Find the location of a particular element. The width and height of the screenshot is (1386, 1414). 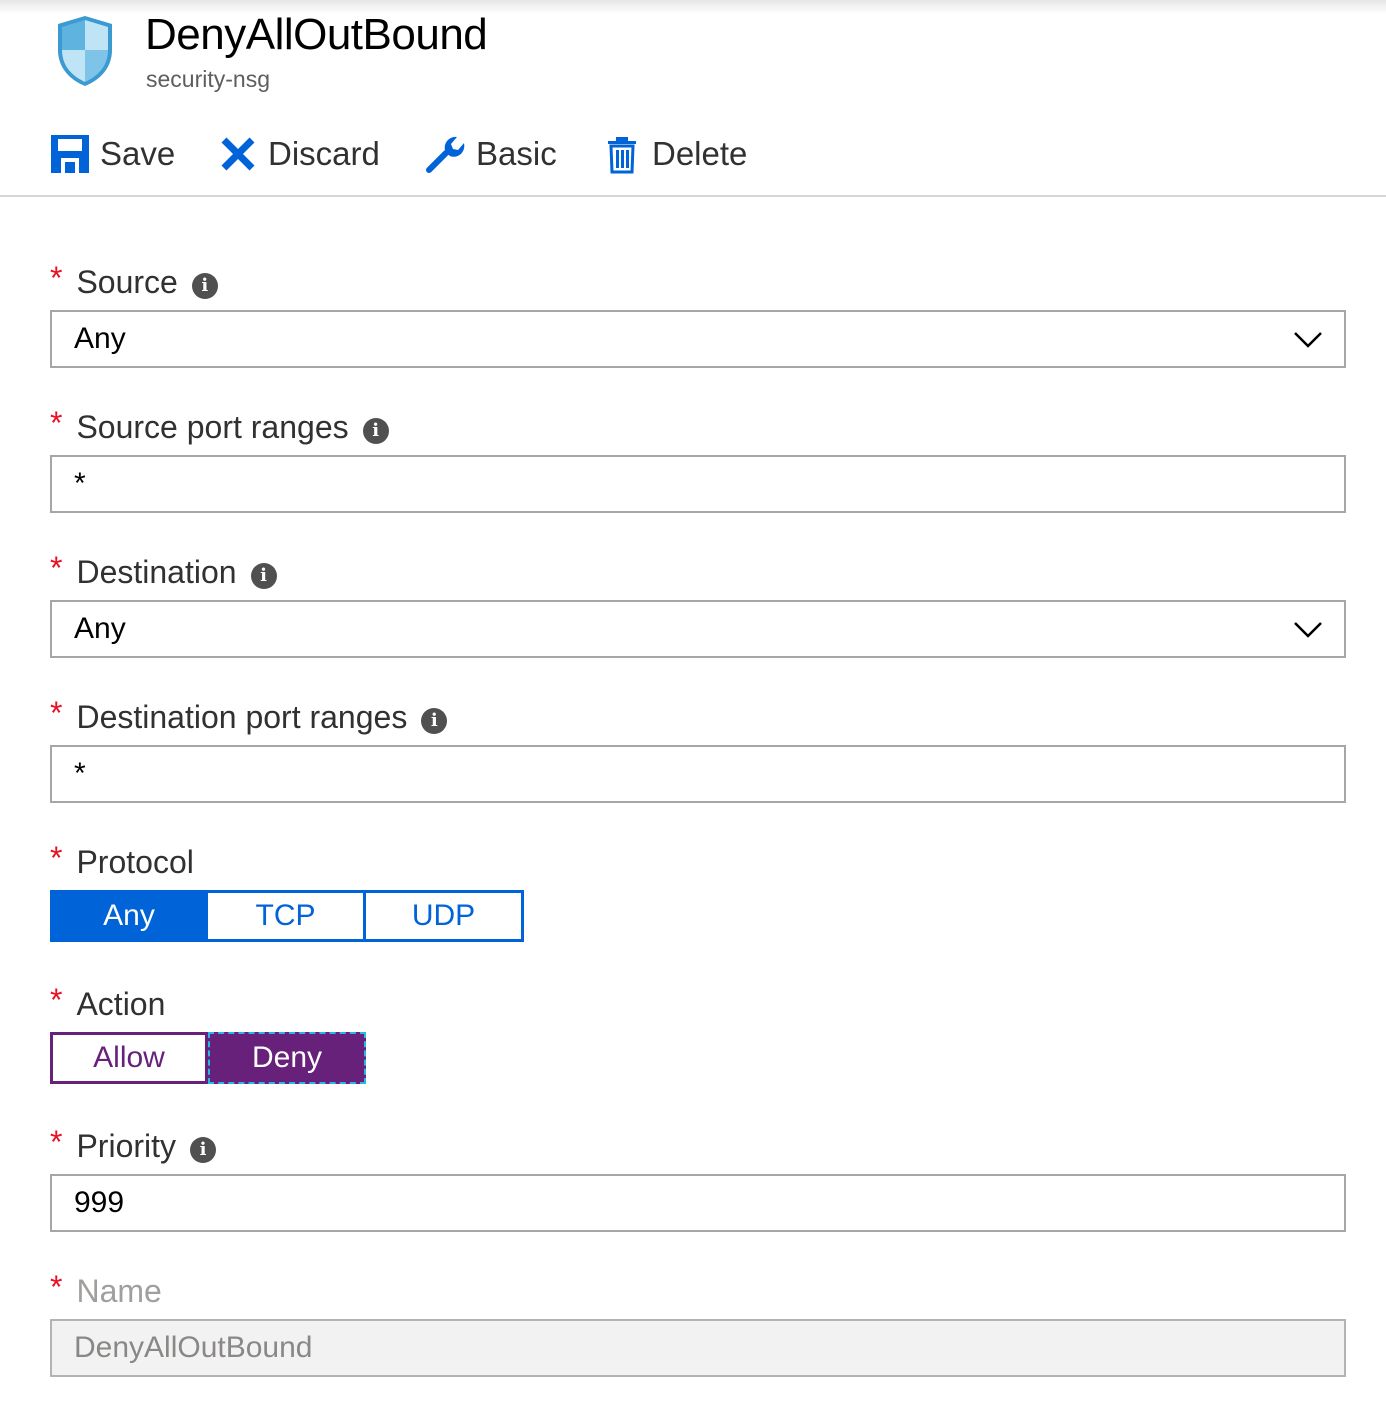

destination-port-ranges-input: * is located at coordinates (698, 774).